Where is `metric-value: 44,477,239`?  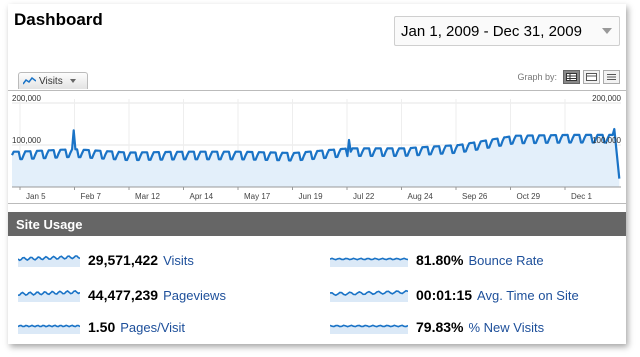
metric-value: 44,477,239 is located at coordinates (123, 295).